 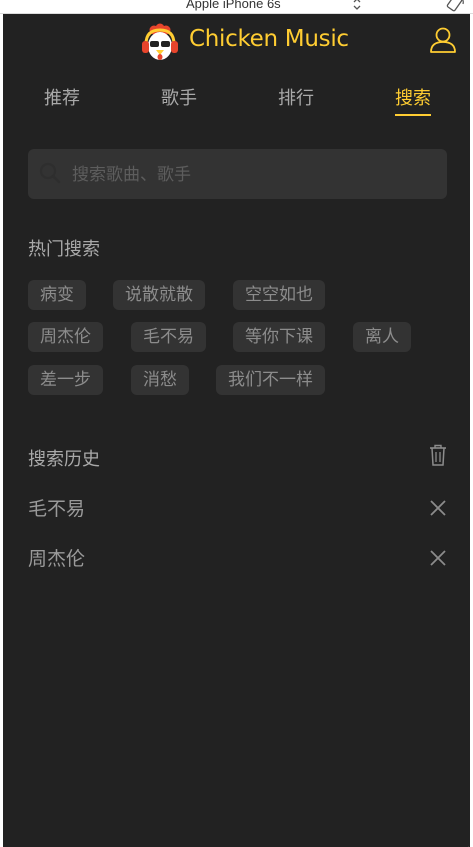 What do you see at coordinates (252, 175) in the screenshot?
I see `search-input` at bounding box center [252, 175].